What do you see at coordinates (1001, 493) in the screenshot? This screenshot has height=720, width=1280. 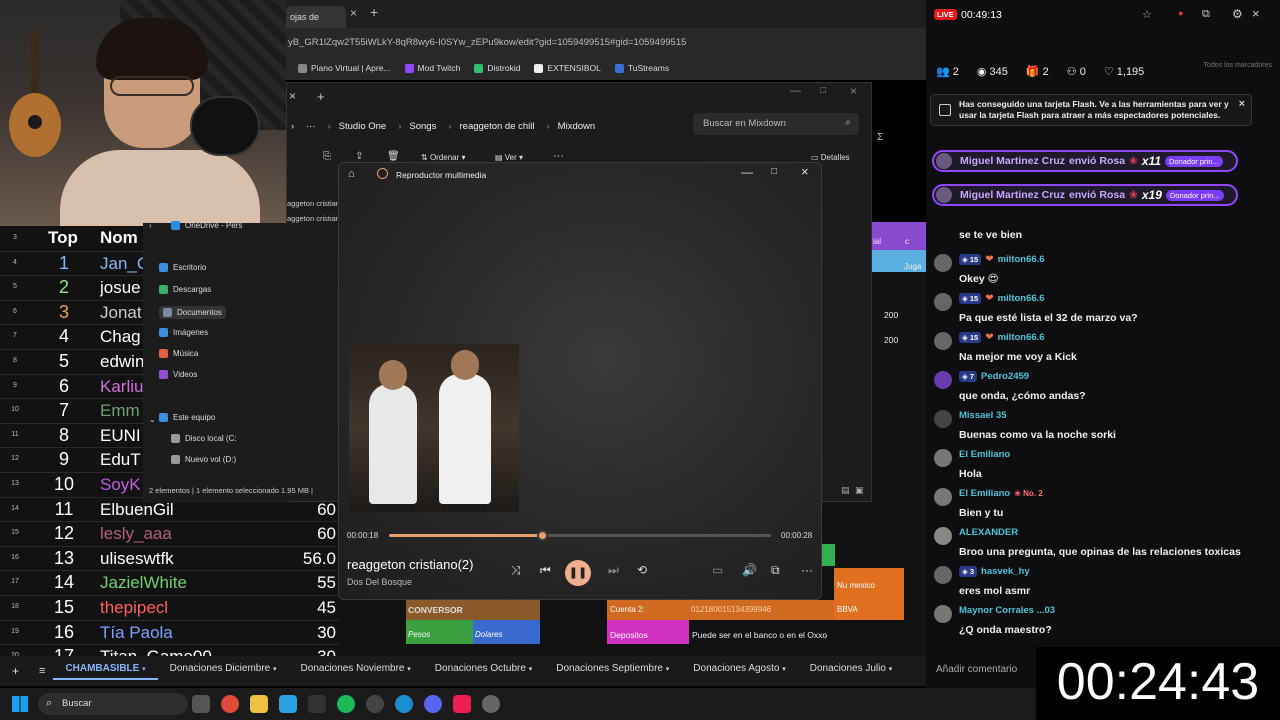 I see `chat-username: El Emiliano ❀ No. 2` at bounding box center [1001, 493].